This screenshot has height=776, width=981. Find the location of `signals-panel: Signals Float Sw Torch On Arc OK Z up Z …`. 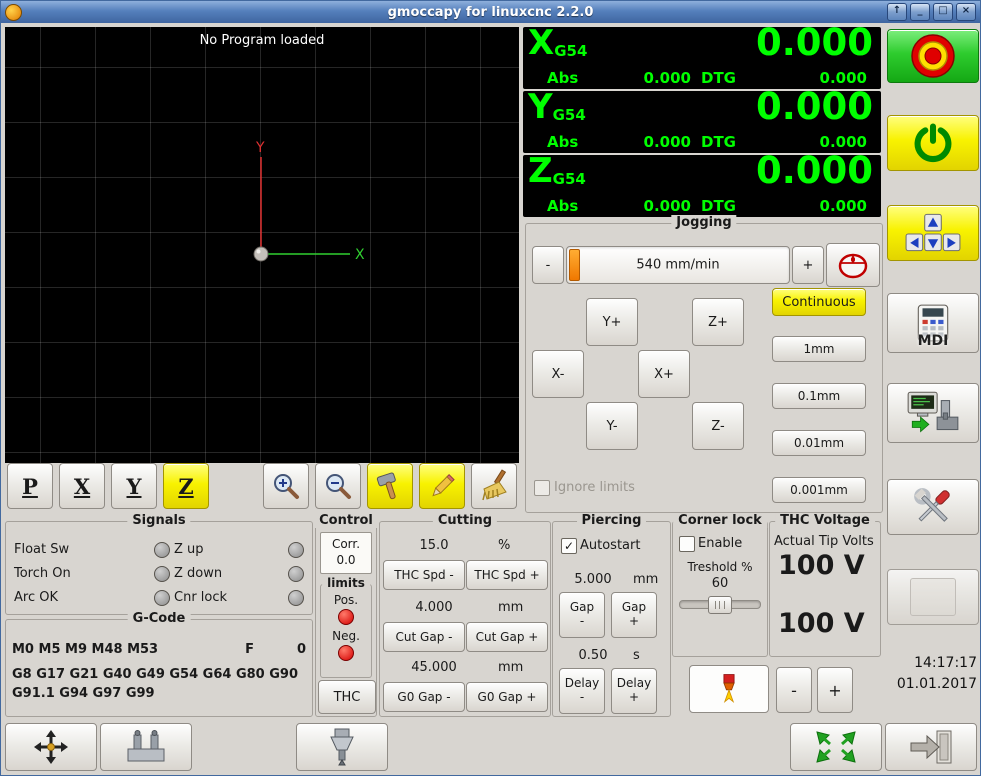

signals-panel: Signals Float Sw Torch On Arc OK Z up Z … is located at coordinates (159, 564).